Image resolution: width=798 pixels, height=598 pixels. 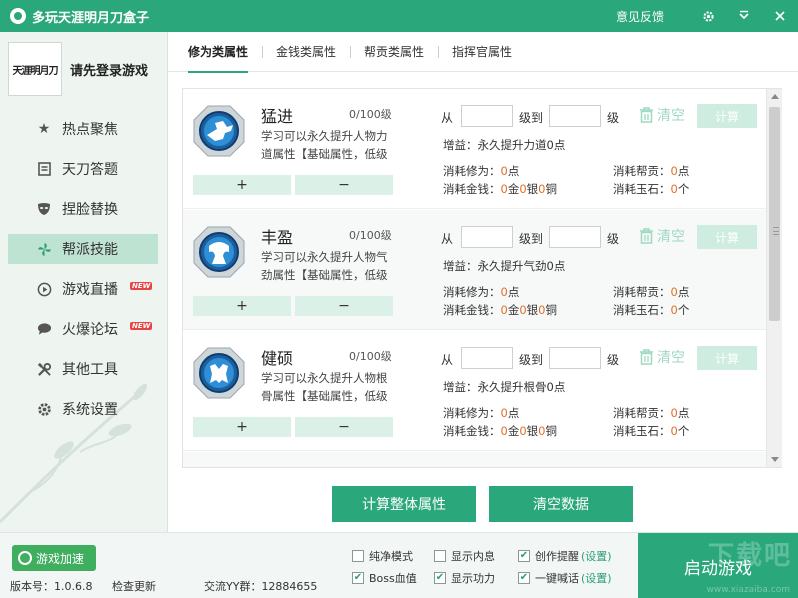 What do you see at coordinates (473, 578) in the screenshot?
I see `checkbox-label: 显示功力` at bounding box center [473, 578].